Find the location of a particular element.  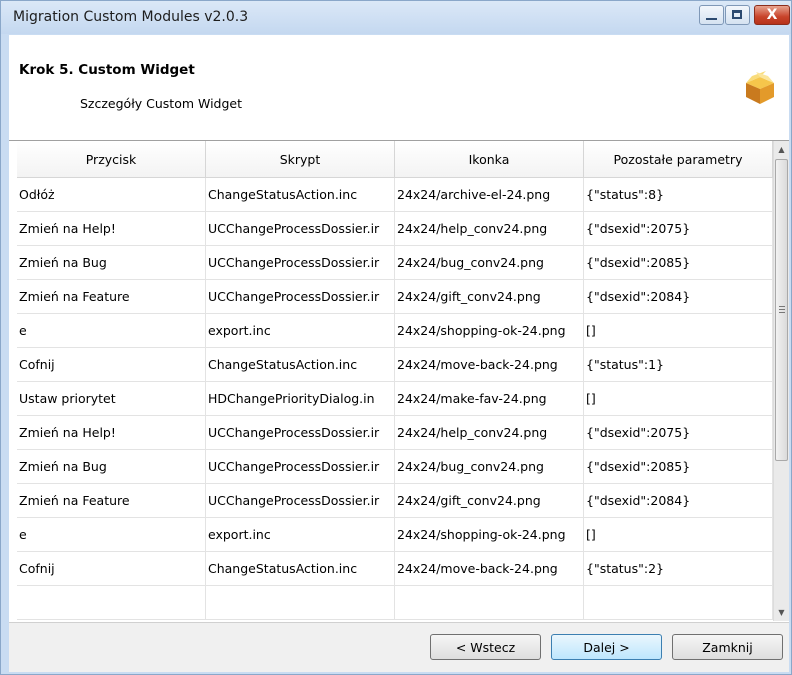

close-button: Zamknij is located at coordinates (727, 647).